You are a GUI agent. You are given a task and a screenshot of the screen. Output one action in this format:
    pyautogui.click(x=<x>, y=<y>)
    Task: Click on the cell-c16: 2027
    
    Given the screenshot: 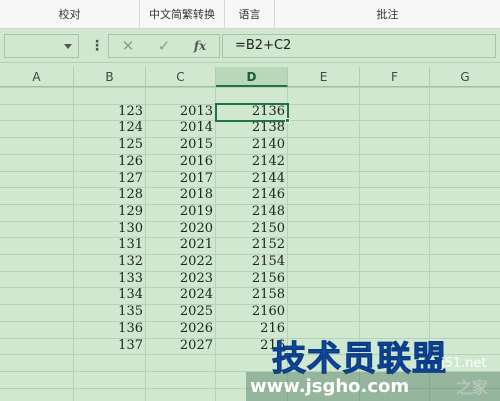 What is the action you would take?
    pyautogui.click(x=181, y=346)
    